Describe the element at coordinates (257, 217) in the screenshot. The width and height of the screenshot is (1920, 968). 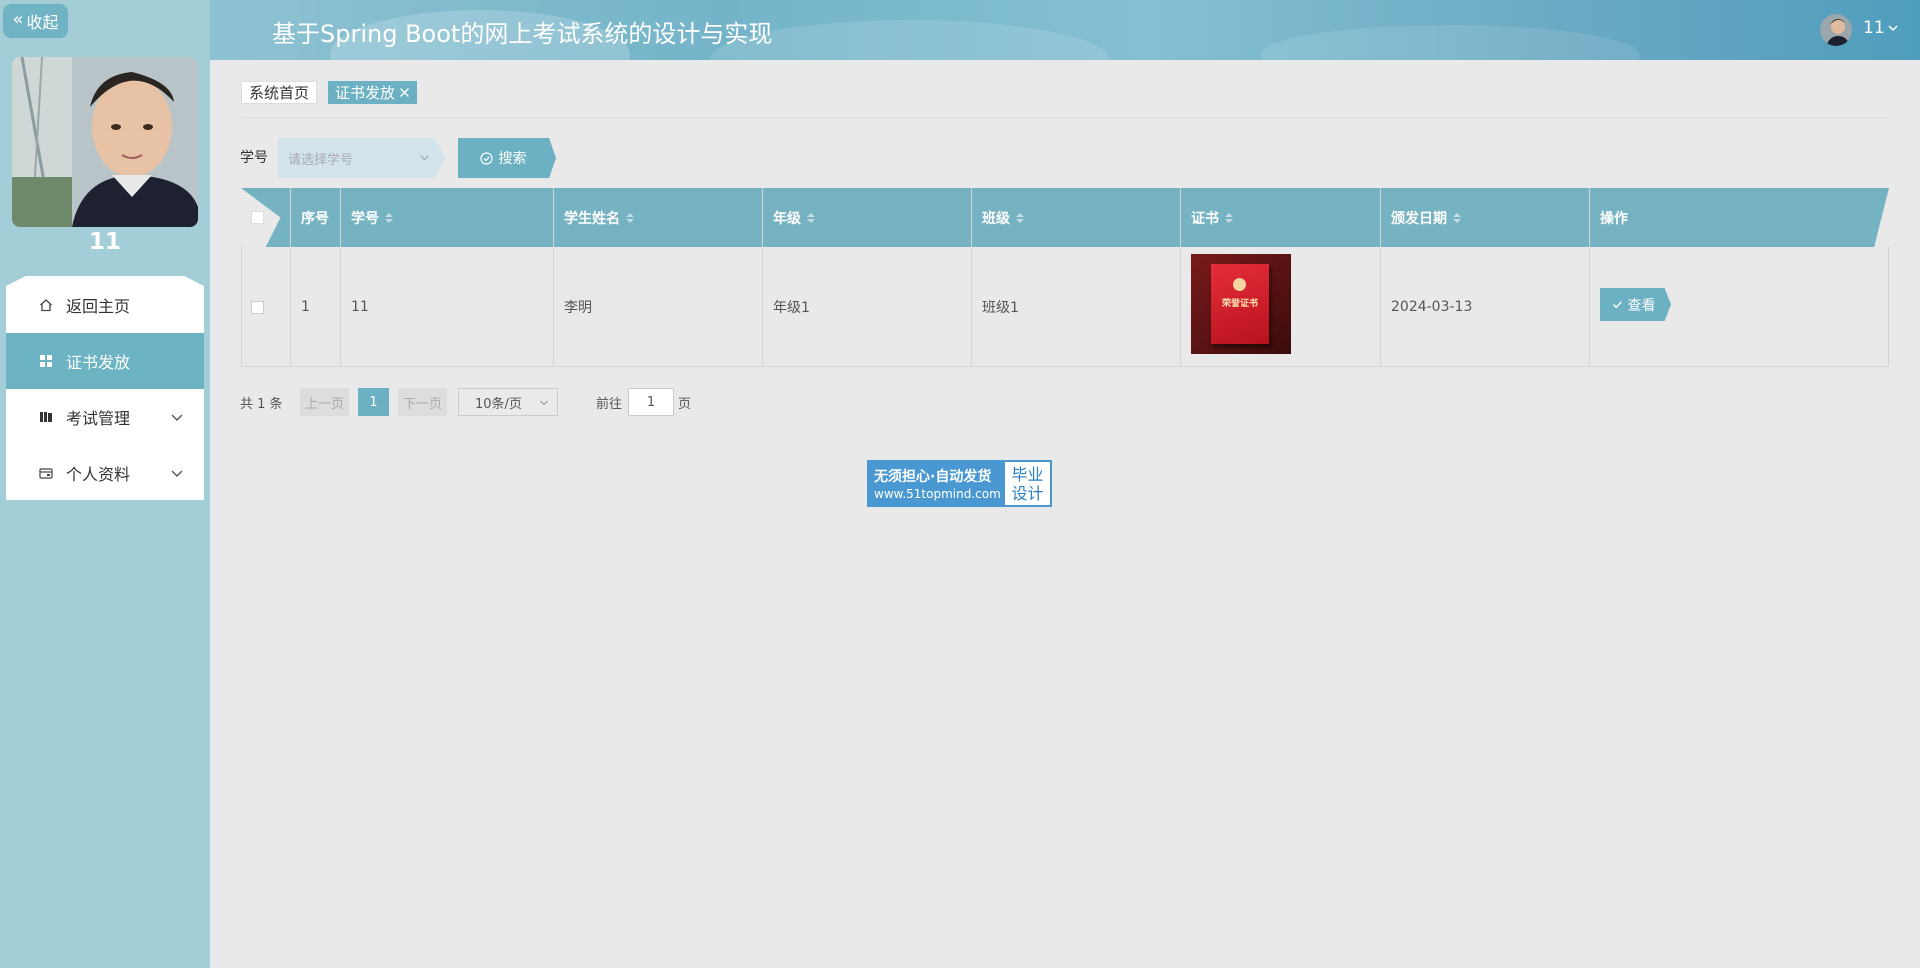
I see `select-all-checkbox` at that location.